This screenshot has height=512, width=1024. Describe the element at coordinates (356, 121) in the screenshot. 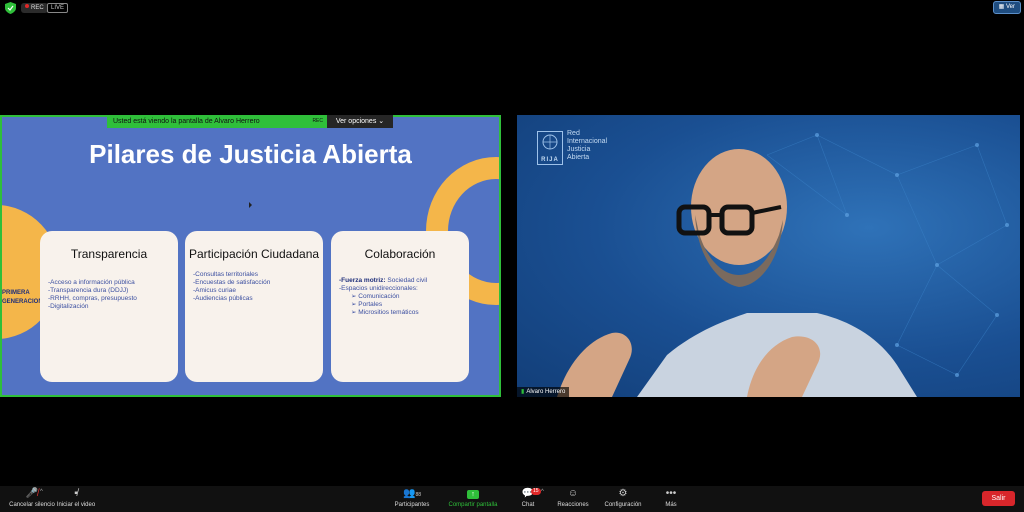

I see `view-options-label: Ver opciones` at that location.